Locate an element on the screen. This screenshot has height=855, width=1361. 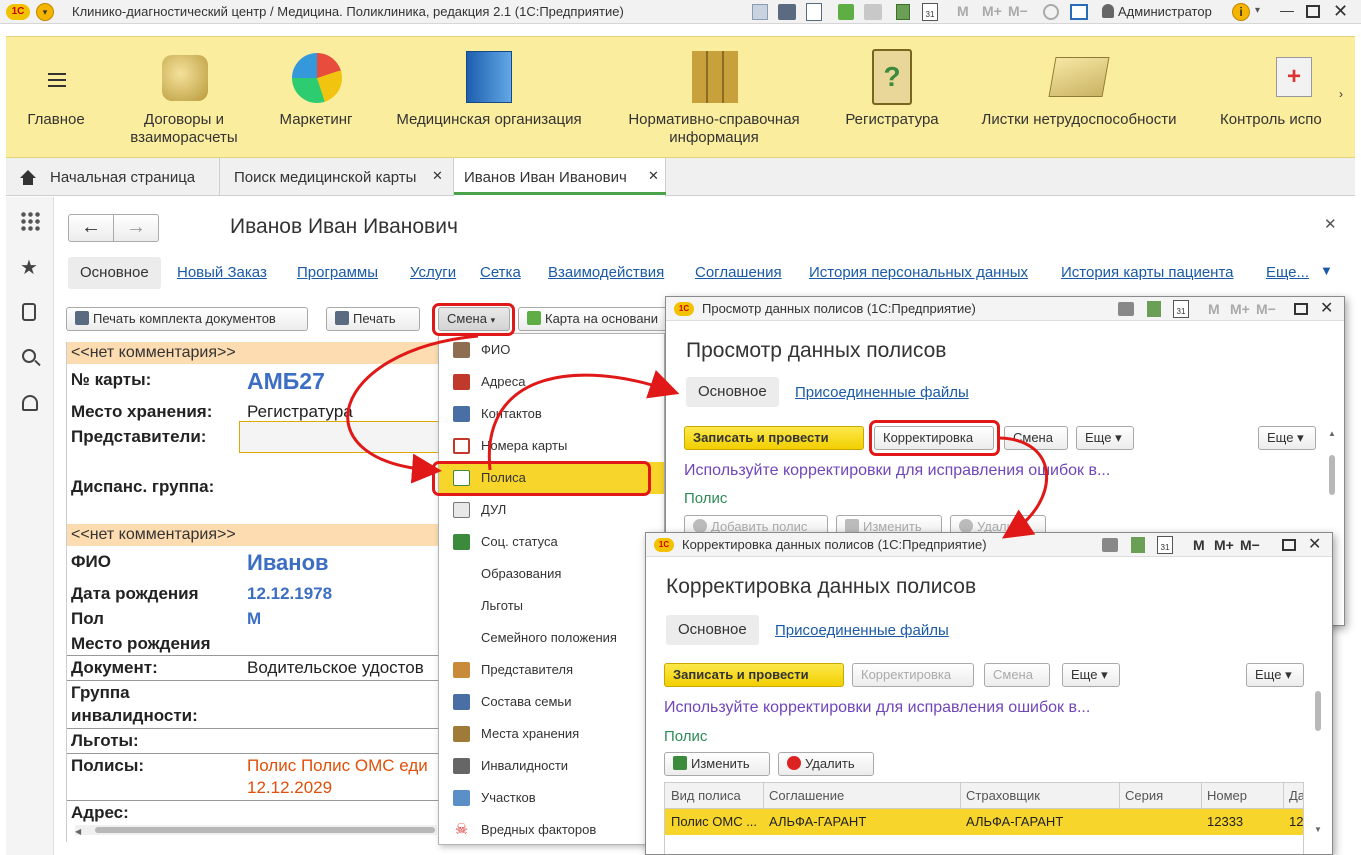
arrow-correction-to-window is located at coordinates (1023, 487).